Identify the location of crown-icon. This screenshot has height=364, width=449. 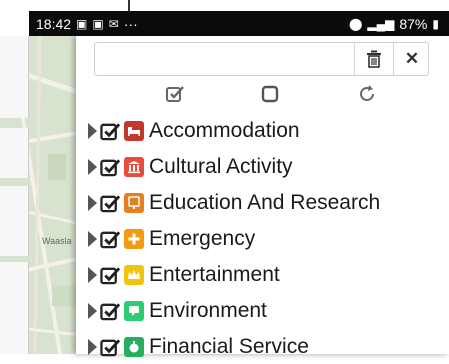
(134, 275).